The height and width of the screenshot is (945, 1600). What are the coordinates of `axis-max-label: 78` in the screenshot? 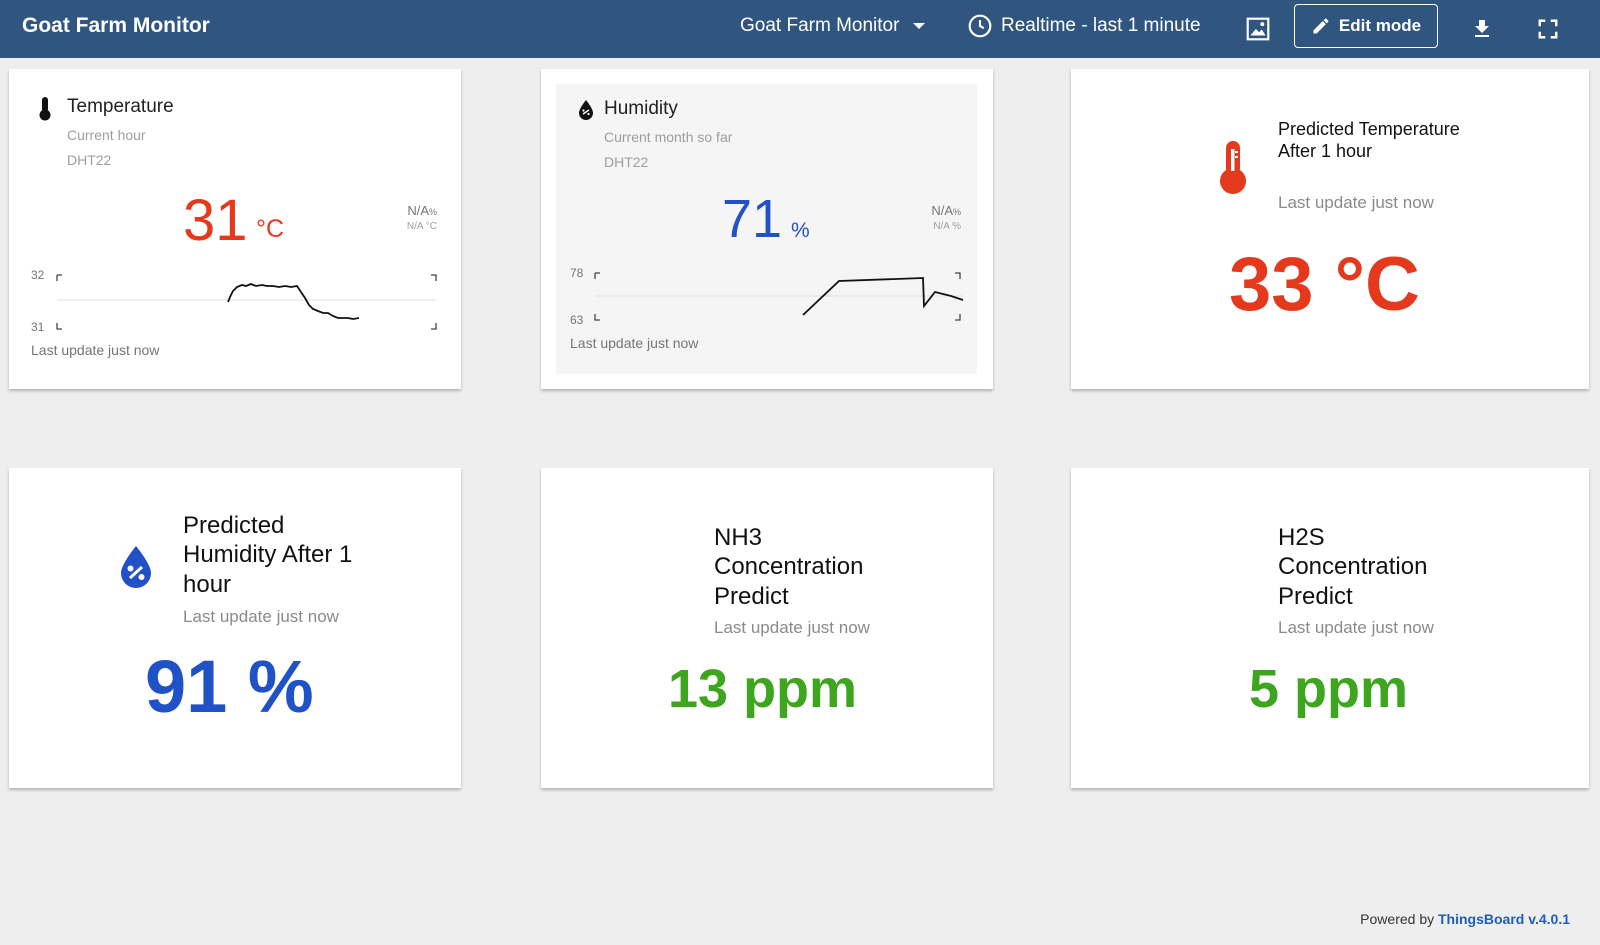 It's located at (577, 273).